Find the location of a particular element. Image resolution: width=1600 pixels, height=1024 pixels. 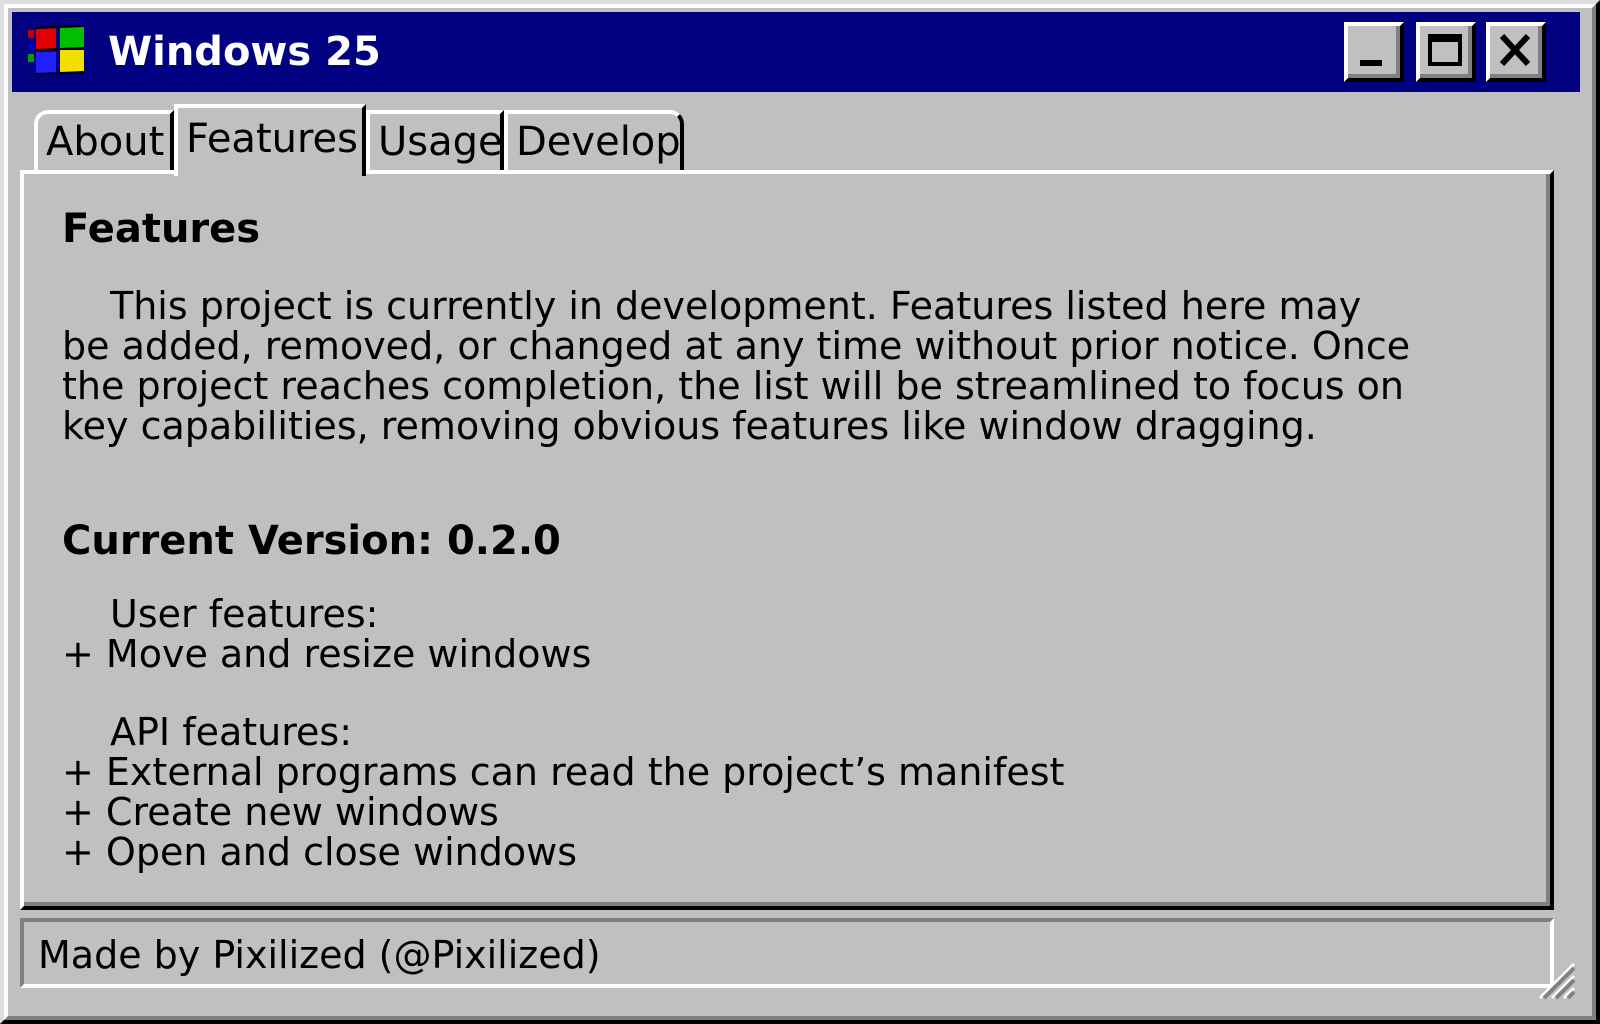

tab-features: Features is located at coordinates (270, 140).